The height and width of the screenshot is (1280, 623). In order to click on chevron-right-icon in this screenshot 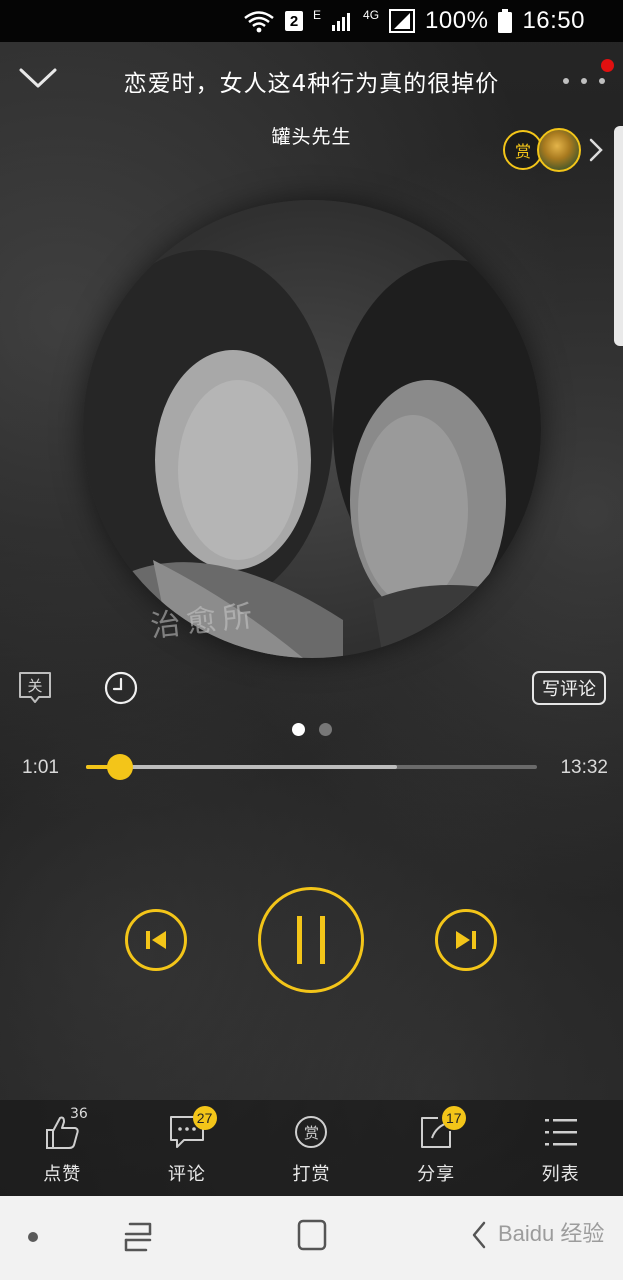, I will do `click(596, 150)`.